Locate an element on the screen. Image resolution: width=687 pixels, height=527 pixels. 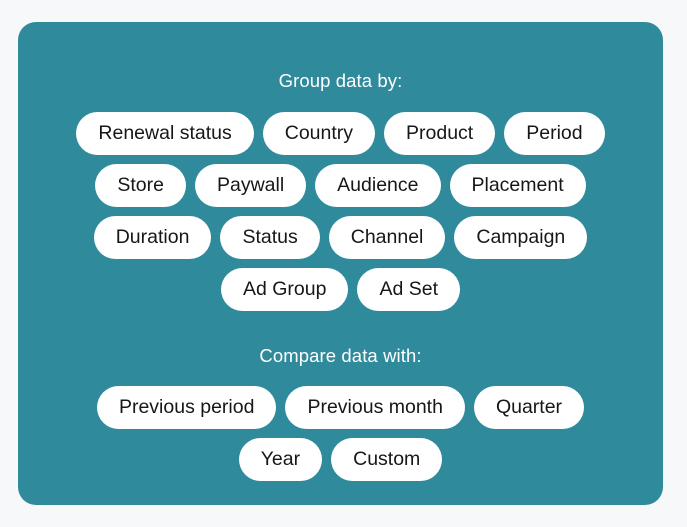
group-option-period: Period is located at coordinates (554, 133).